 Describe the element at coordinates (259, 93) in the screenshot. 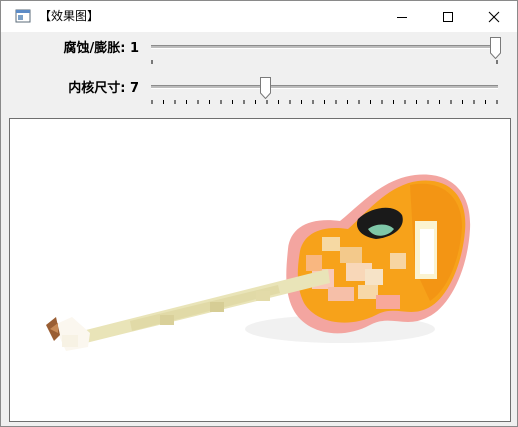

I see `trackbar-kernel-size: 内核尺寸: 7` at that location.